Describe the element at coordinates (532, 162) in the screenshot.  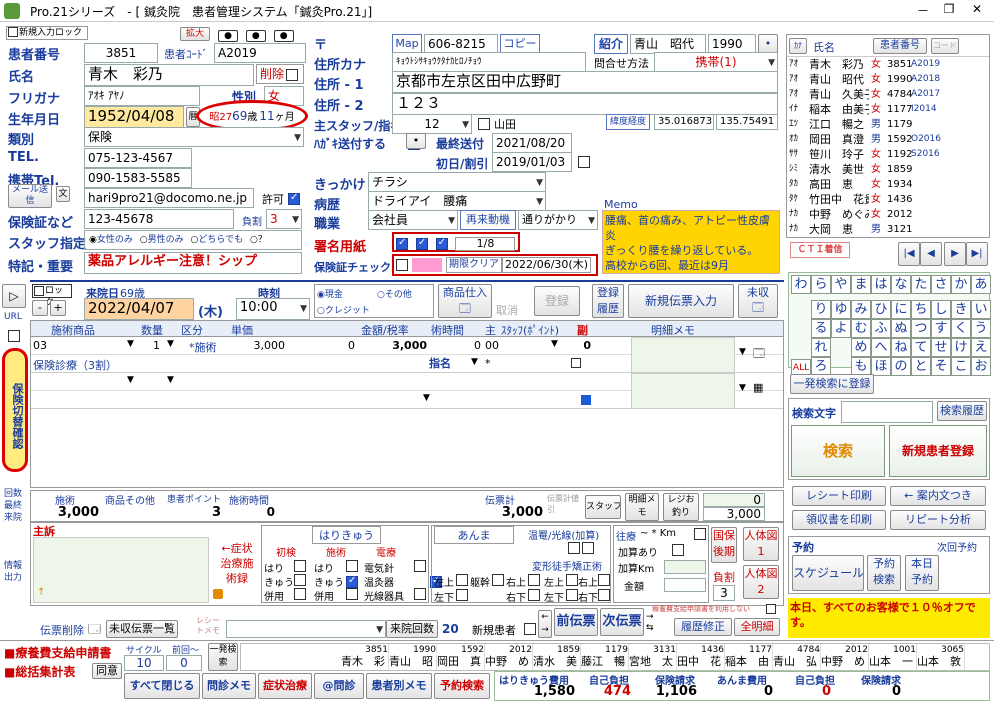
I see `first-visit-field: 2019/01/03` at that location.